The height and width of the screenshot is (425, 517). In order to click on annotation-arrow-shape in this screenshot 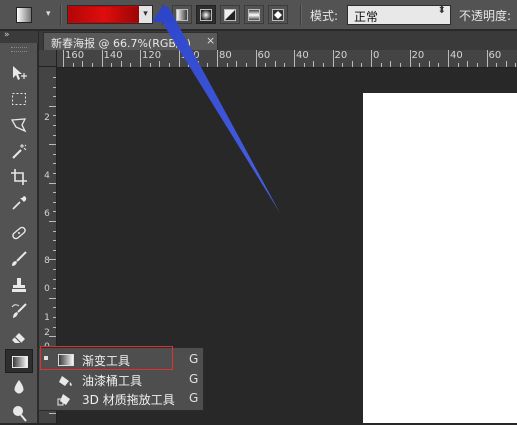, I will do `click(218, 109)`.